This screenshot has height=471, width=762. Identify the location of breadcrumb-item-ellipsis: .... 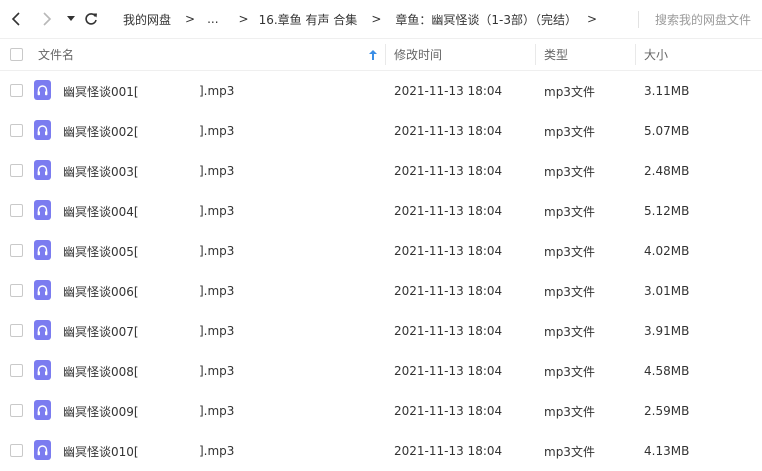
(212, 19).